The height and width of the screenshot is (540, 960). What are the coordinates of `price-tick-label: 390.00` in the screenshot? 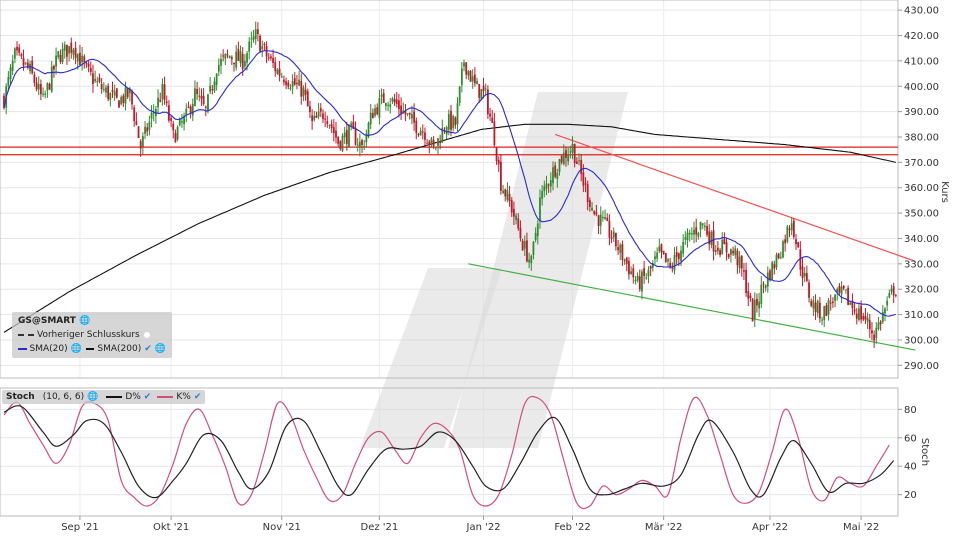 It's located at (921, 112).